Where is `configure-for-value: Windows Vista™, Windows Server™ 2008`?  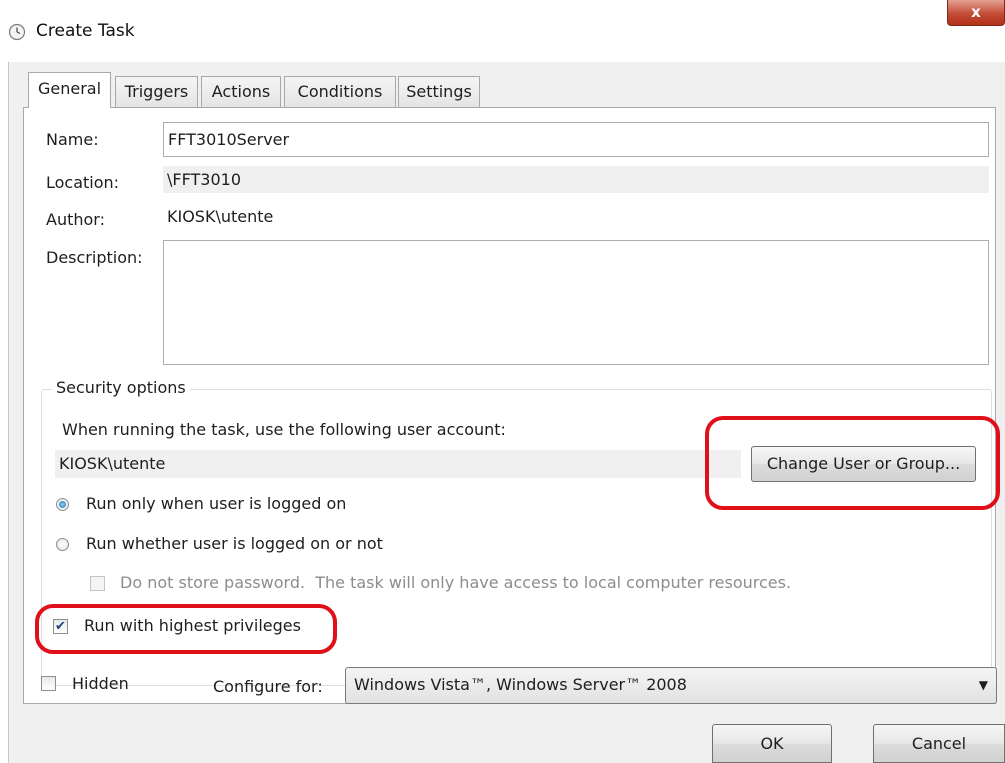 configure-for-value: Windows Vista™, Windows Server™ 2008 is located at coordinates (520, 684).